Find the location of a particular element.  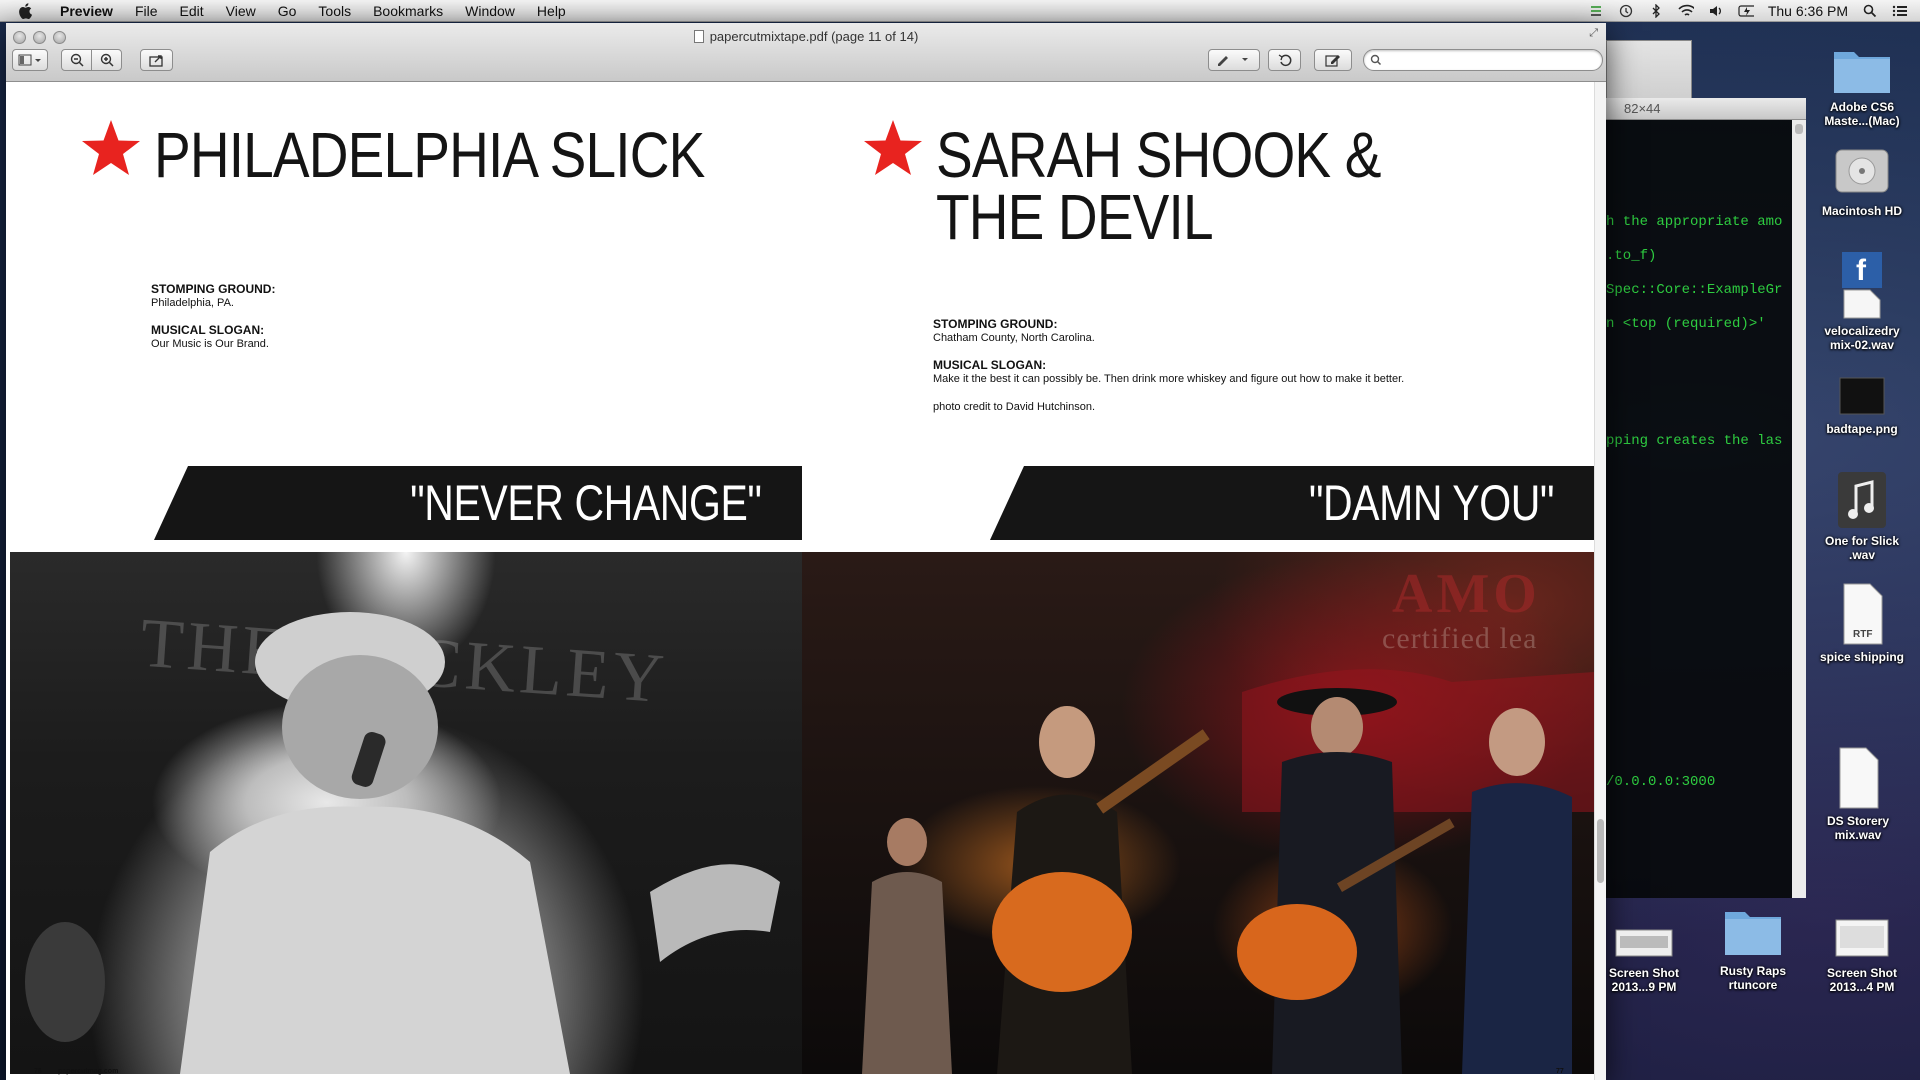

red-star-icon is located at coordinates (893, 147).